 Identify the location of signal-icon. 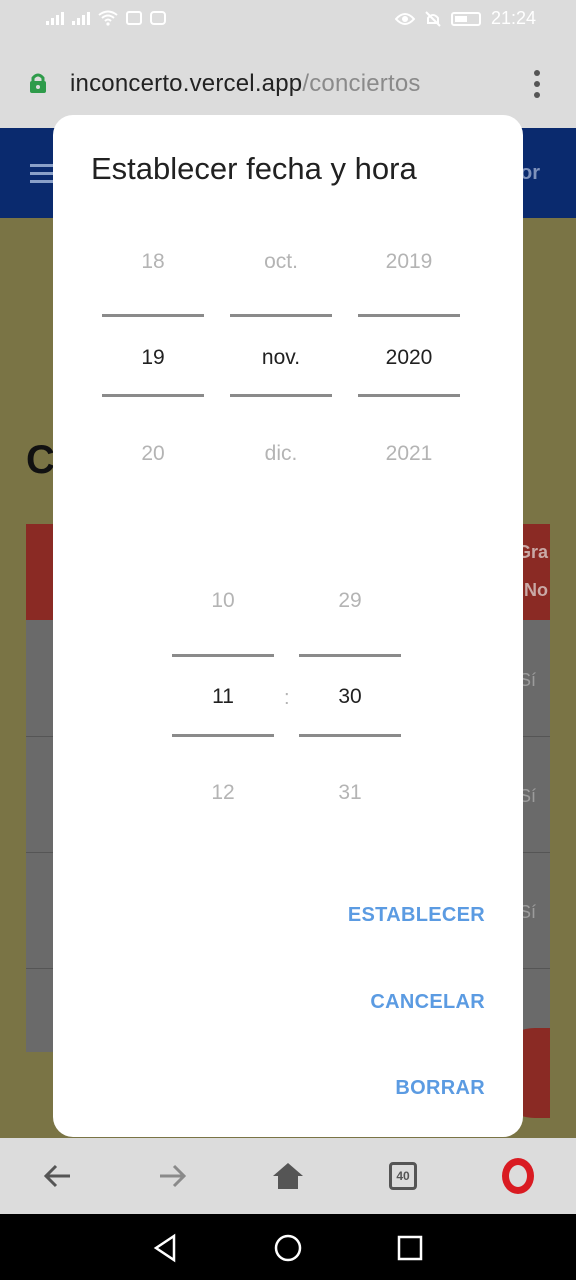
(55, 18).